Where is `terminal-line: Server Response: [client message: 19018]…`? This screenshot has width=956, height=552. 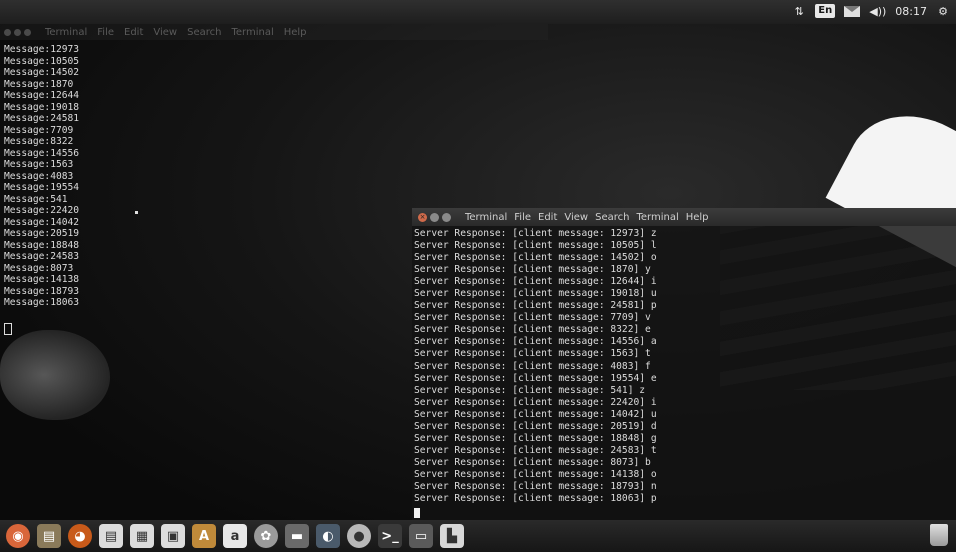 terminal-line: Server Response: [client message: 19018]… is located at coordinates (535, 294).